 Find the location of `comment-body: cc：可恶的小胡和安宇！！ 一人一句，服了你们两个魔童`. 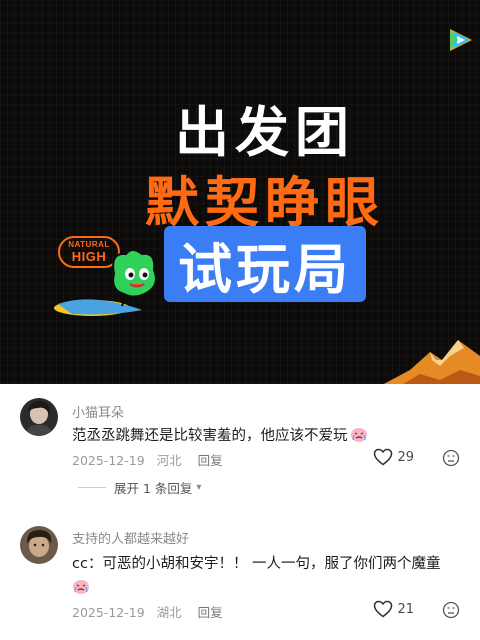

comment-body: cc：可恶的小胡和安宇！！ 一人一句，服了你们两个魔童 is located at coordinates (256, 564).